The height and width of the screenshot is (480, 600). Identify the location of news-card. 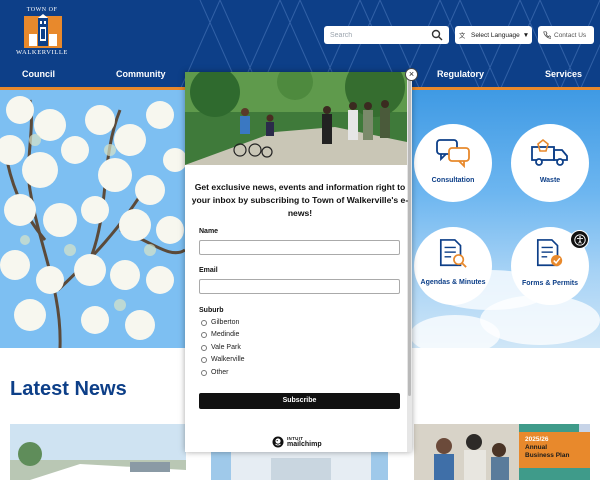
(98, 452).